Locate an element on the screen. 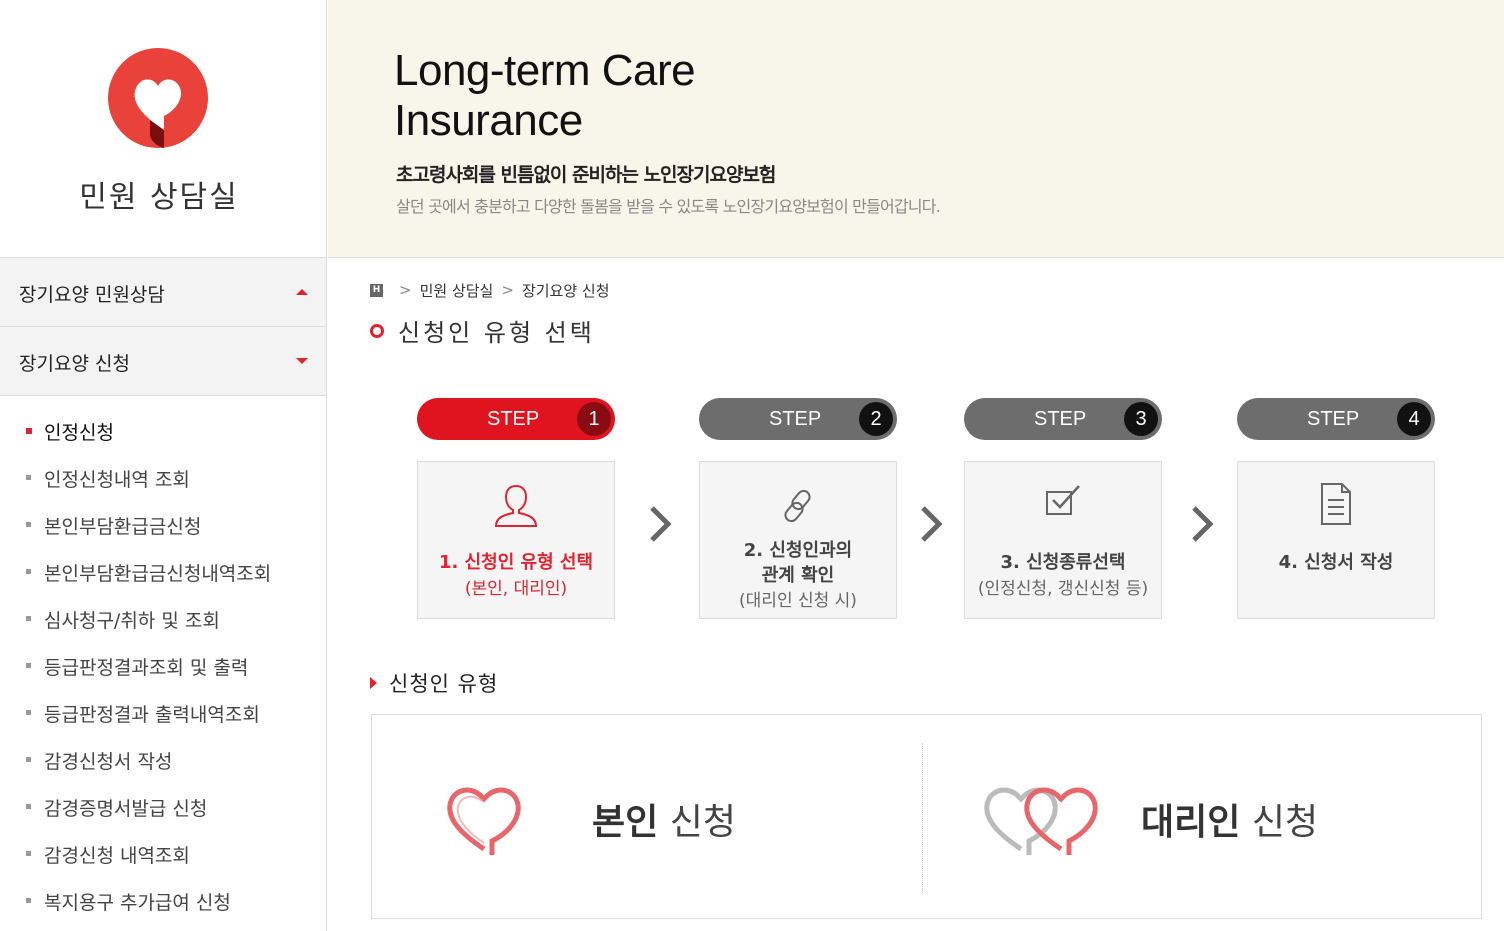 This screenshot has width=1504, height=931. submenu-label: 본인부담환급금신청 is located at coordinates (123, 527).